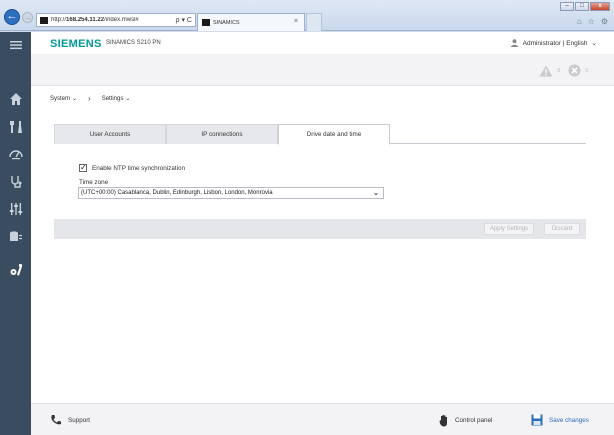 The height and width of the screenshot is (435, 614). What do you see at coordinates (138, 168) in the screenshot?
I see `ntp-label: Enable NTP time synchronization` at bounding box center [138, 168].